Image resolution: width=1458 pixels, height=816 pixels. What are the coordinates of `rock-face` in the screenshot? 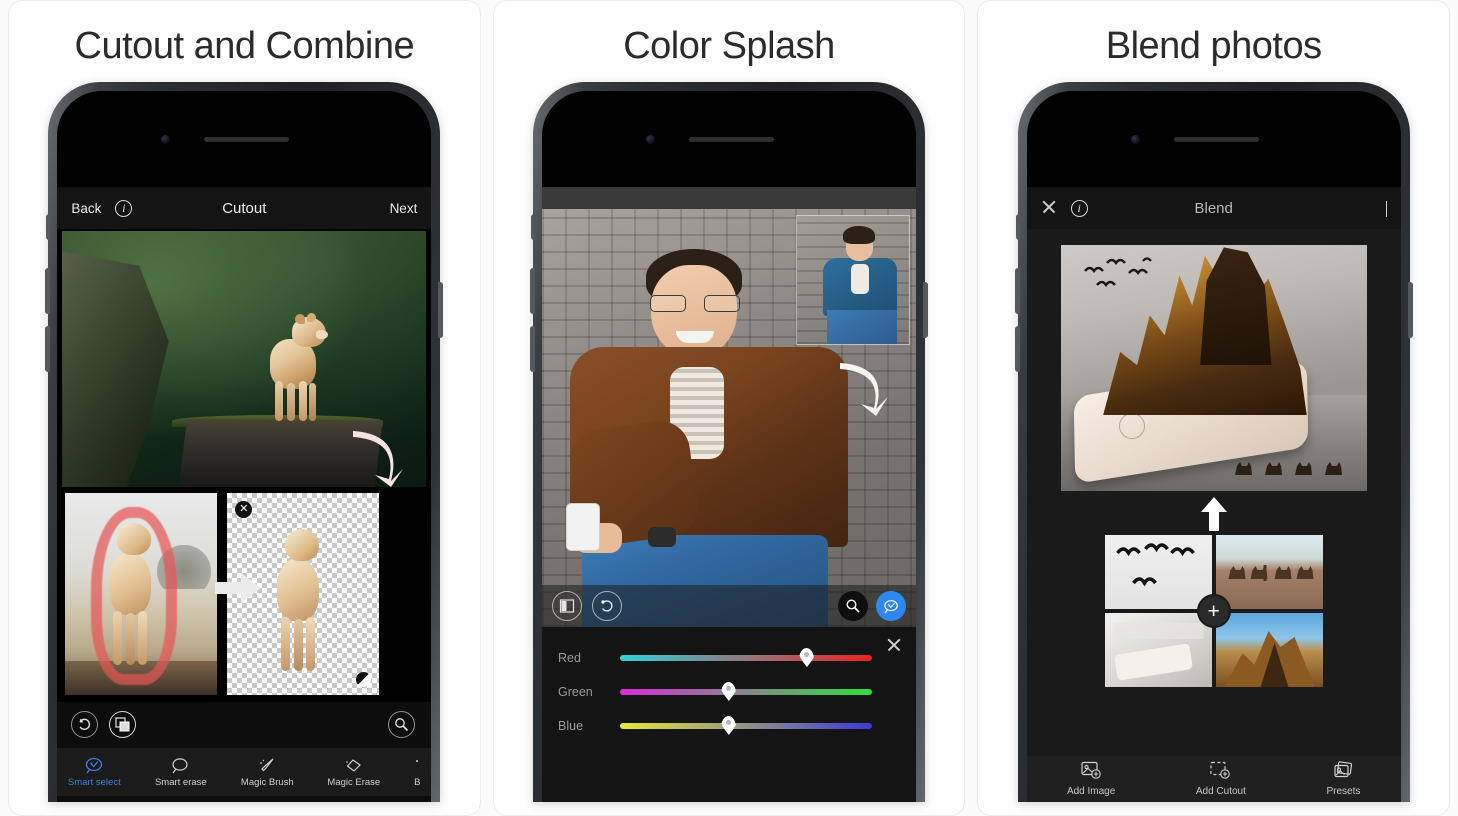 It's located at (115, 369).